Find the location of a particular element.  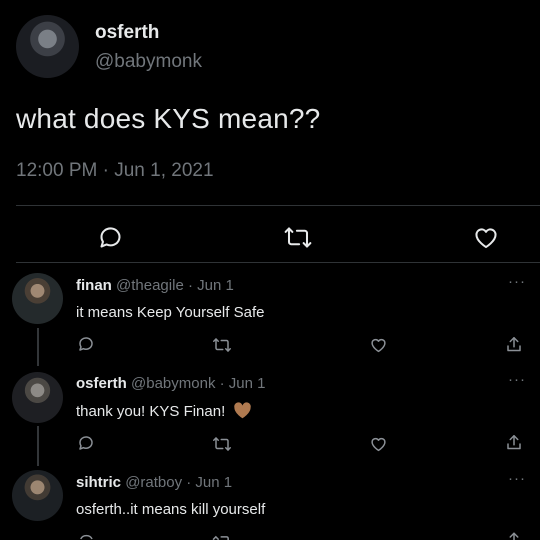

reply-text-row: thank you! KYS Finan! is located at coordinates (164, 412).